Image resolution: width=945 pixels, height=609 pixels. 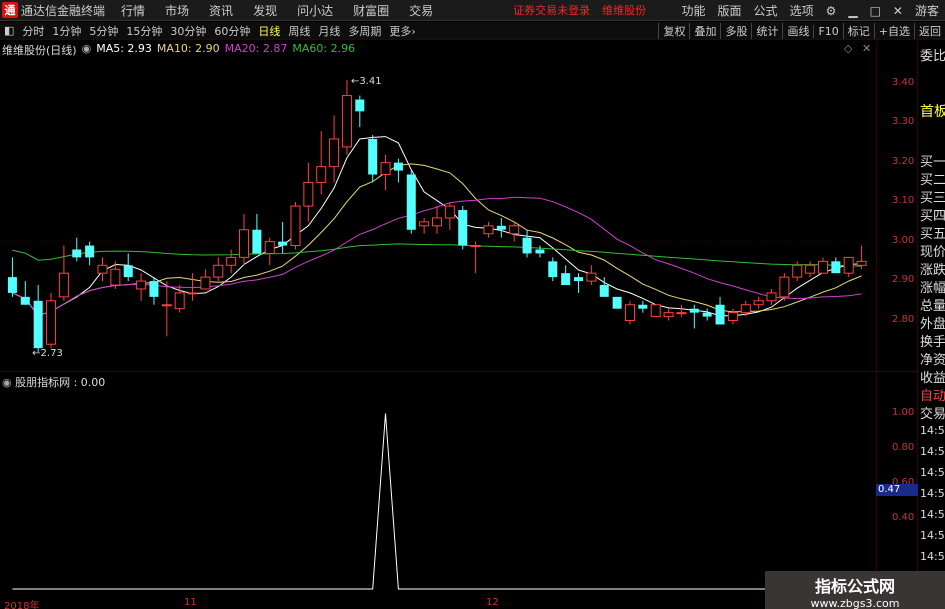 I want to click on price-tick: 3.10, so click(x=903, y=201).